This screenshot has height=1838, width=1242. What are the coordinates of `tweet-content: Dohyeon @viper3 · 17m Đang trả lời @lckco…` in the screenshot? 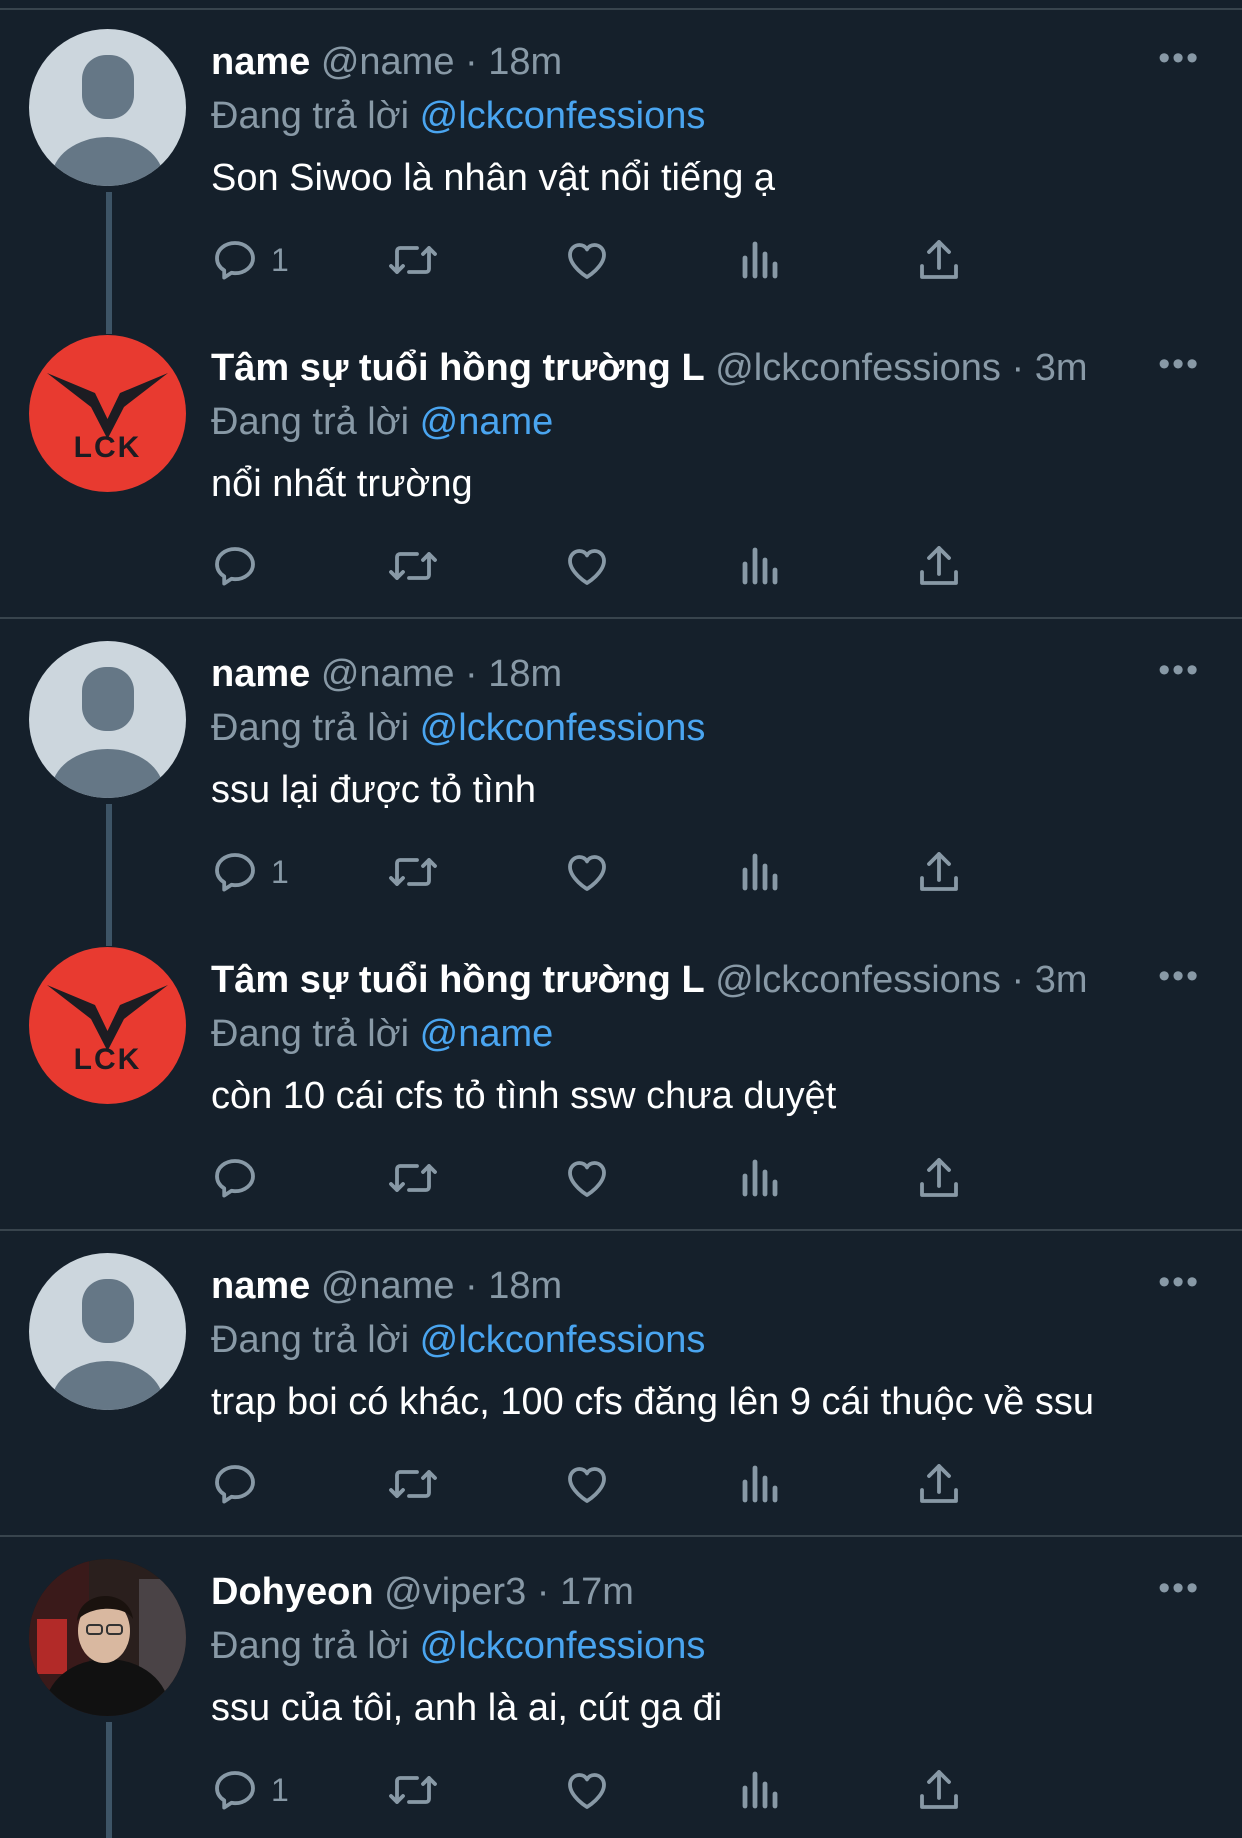 It's located at (711, 1650).